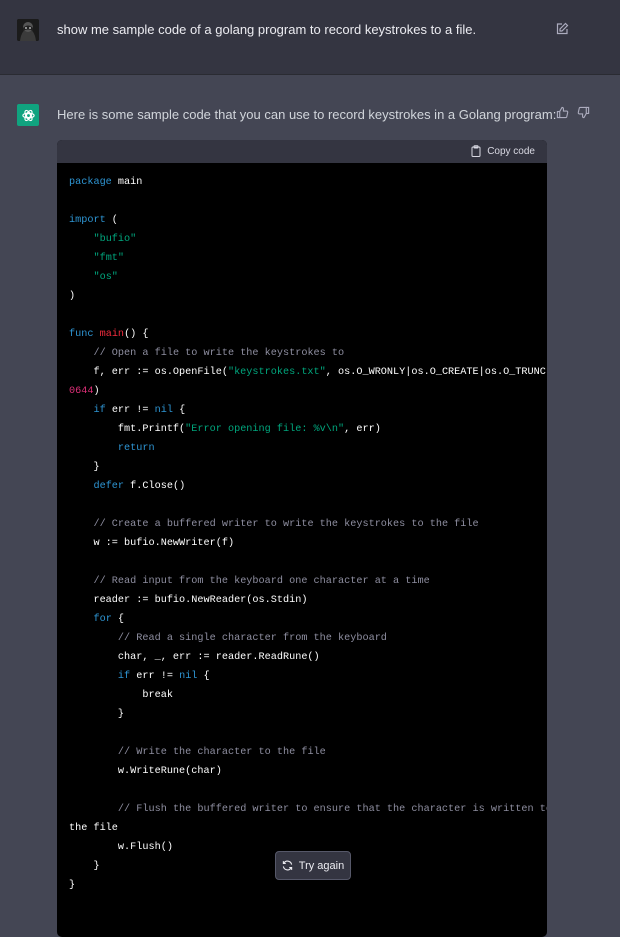 Image resolution: width=620 pixels, height=937 pixels. I want to click on copy-code-button: Copy code, so click(503, 151).